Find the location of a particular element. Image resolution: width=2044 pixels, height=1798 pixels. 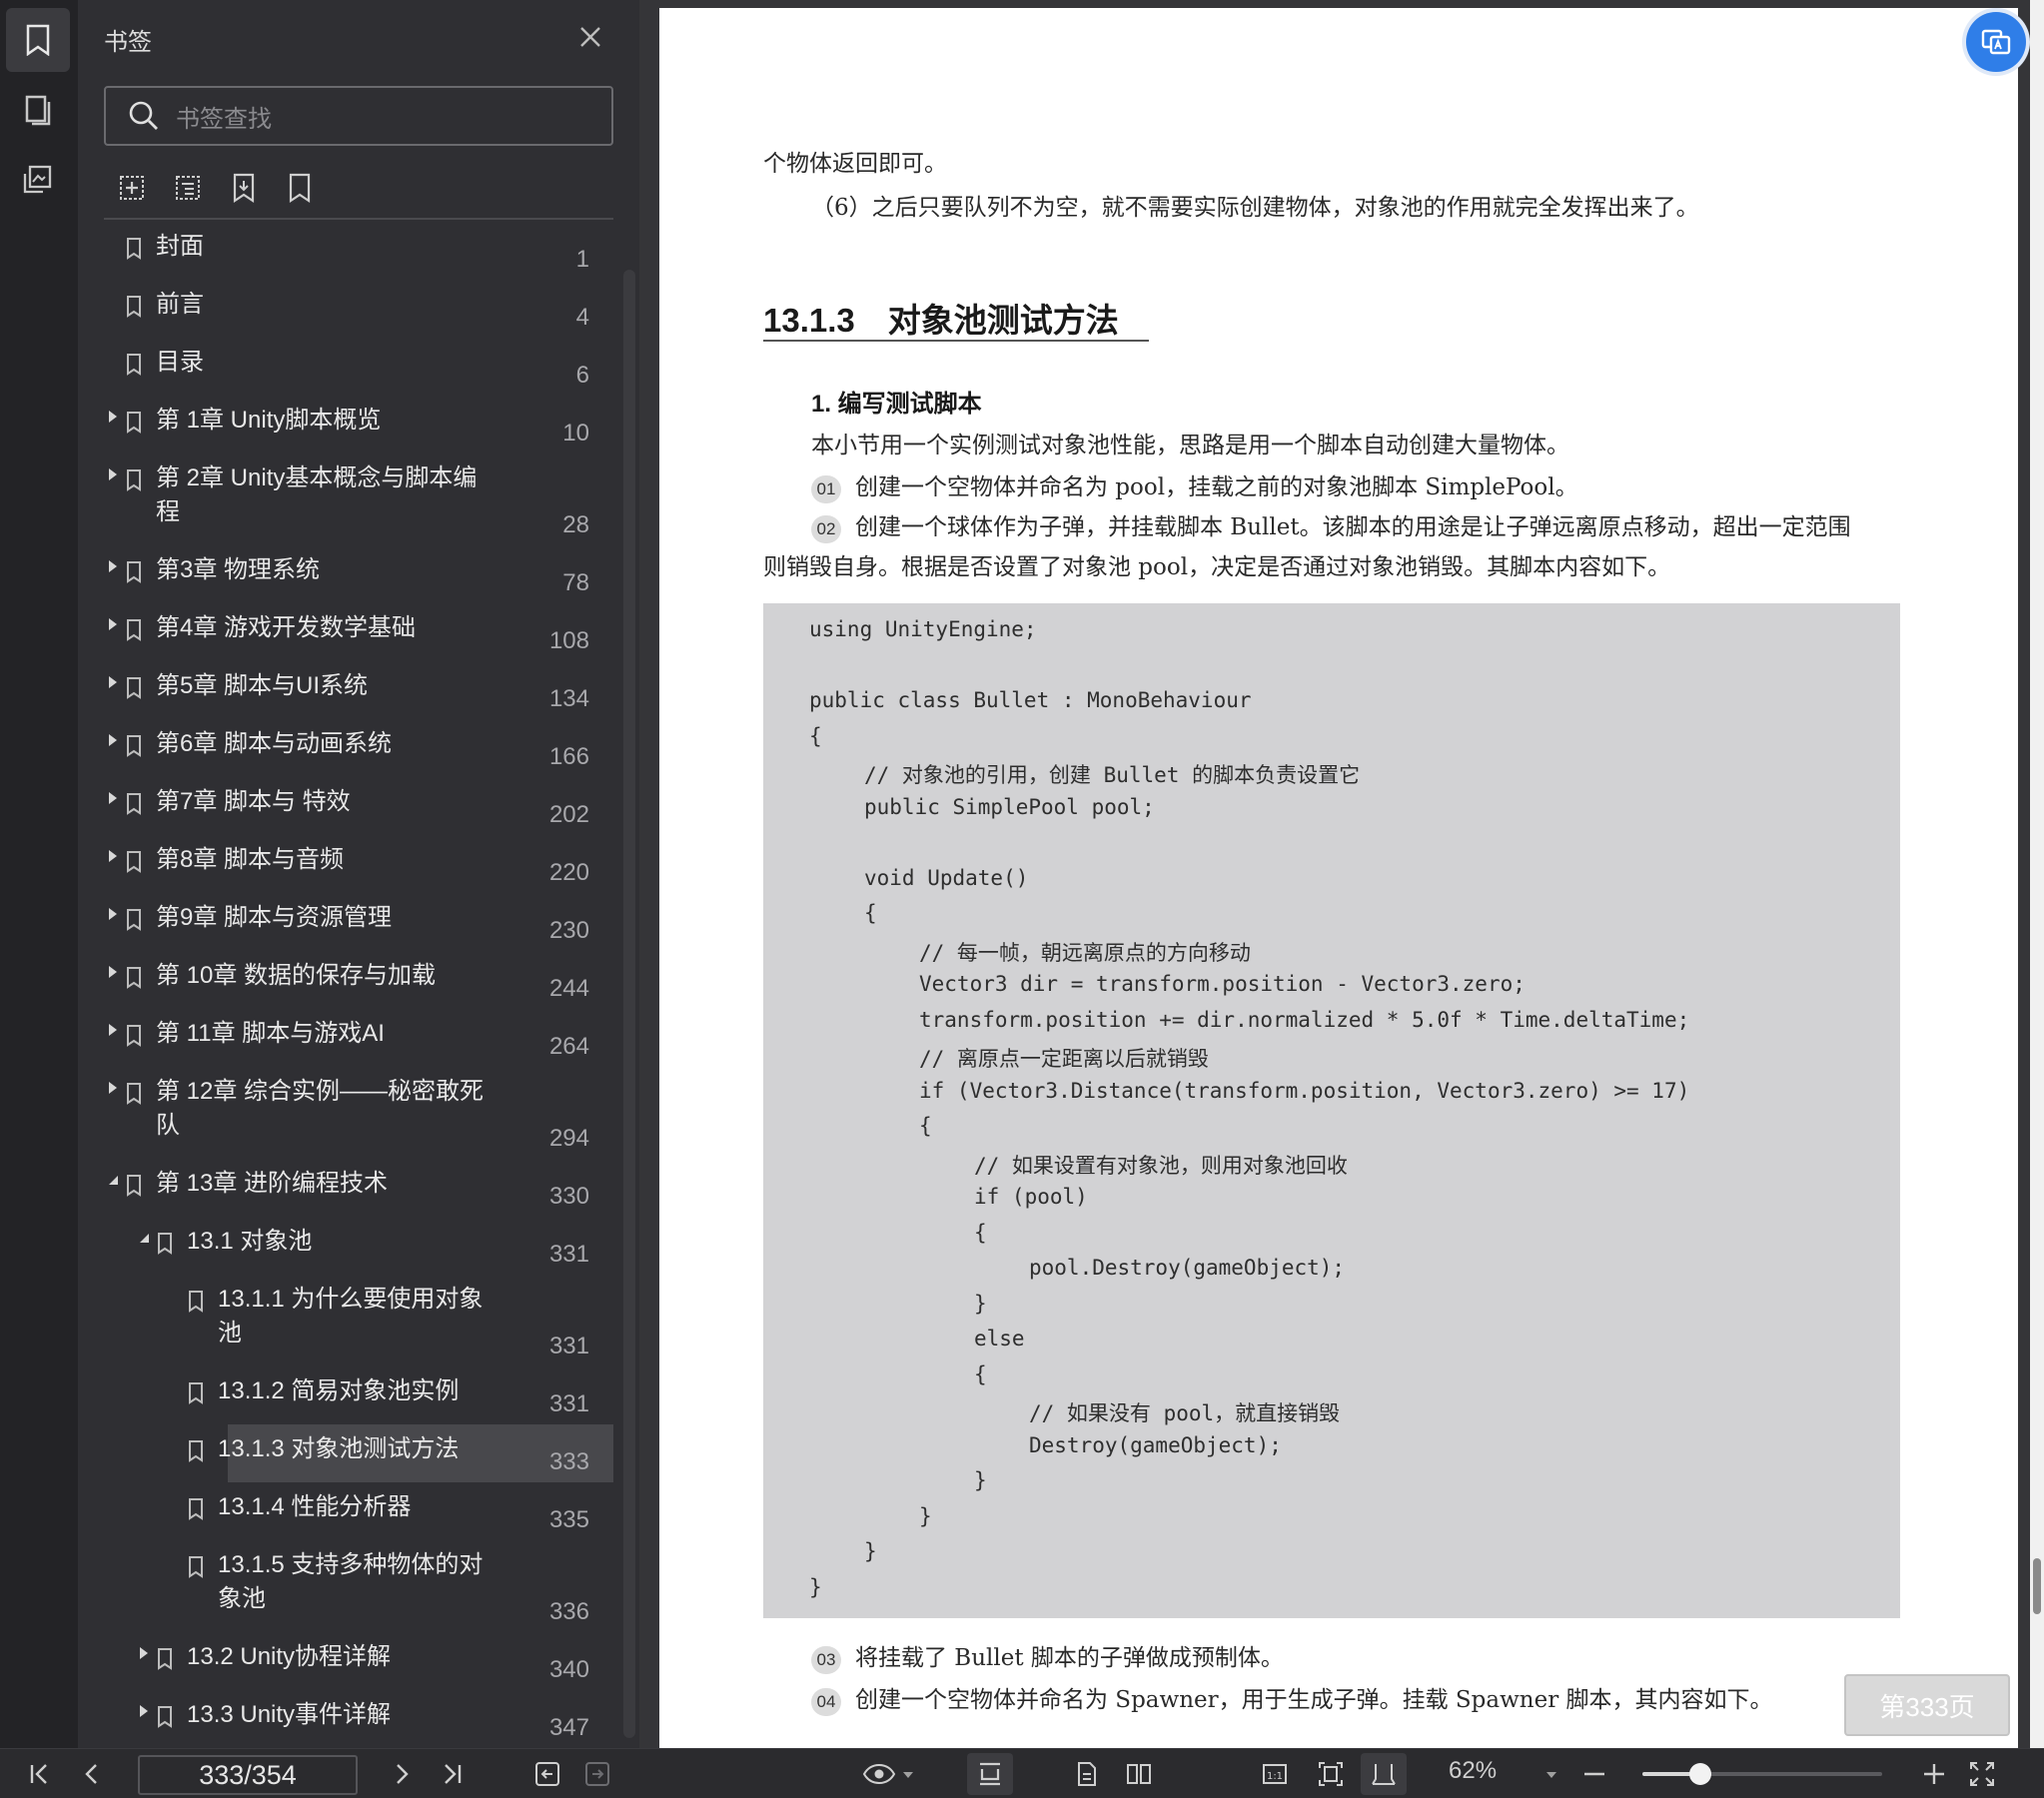

paragraph-line: 个物体返回即可。 is located at coordinates (855, 164).